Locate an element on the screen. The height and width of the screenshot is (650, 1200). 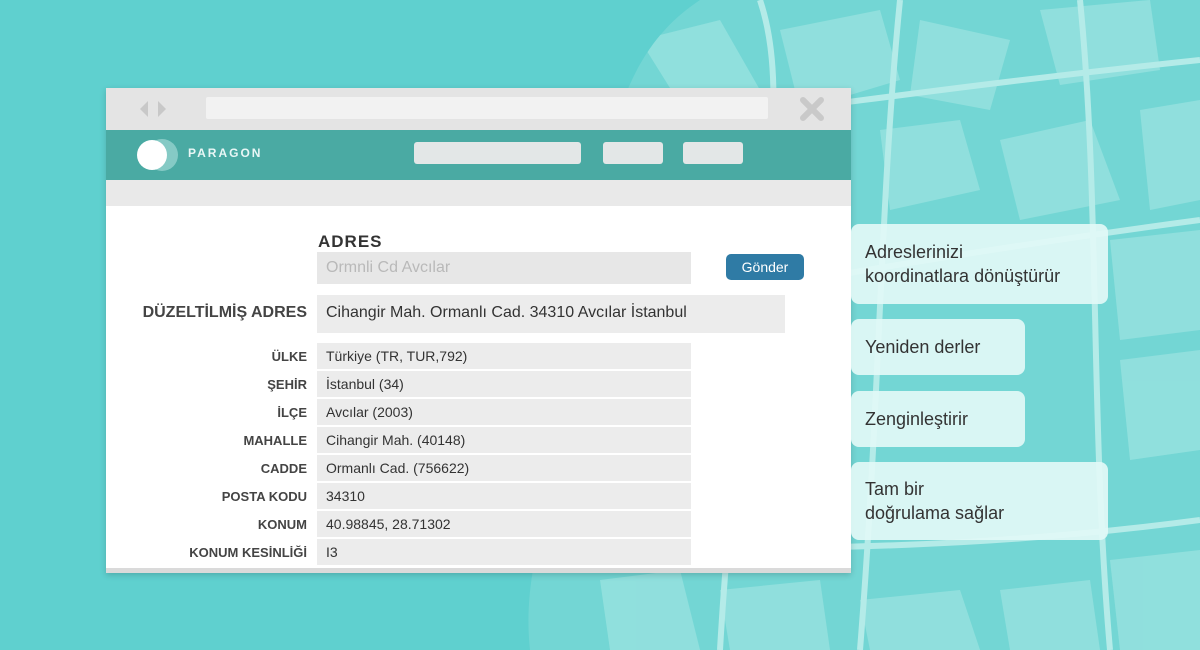
feature-text: Tam bir is located at coordinates (895, 489).